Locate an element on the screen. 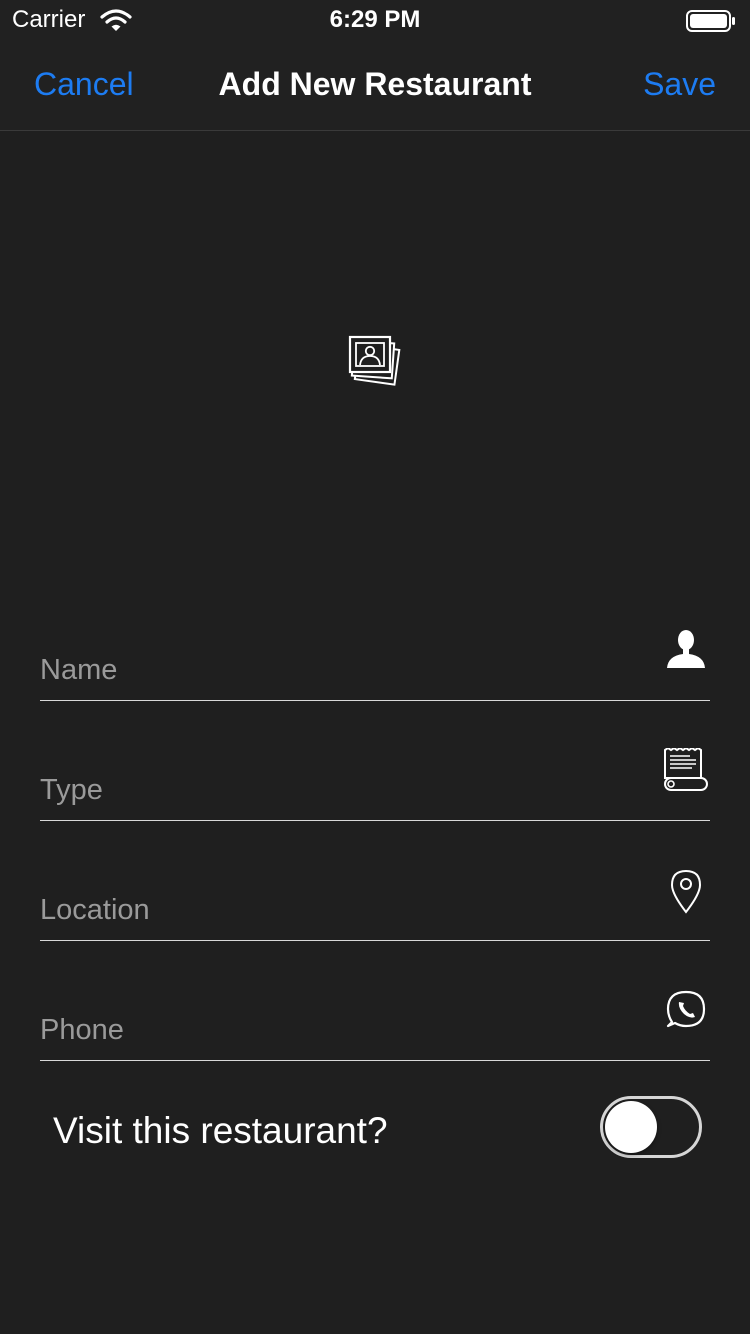 This screenshot has width=750, height=1334. status-time: 6:29 PM is located at coordinates (375, 19).